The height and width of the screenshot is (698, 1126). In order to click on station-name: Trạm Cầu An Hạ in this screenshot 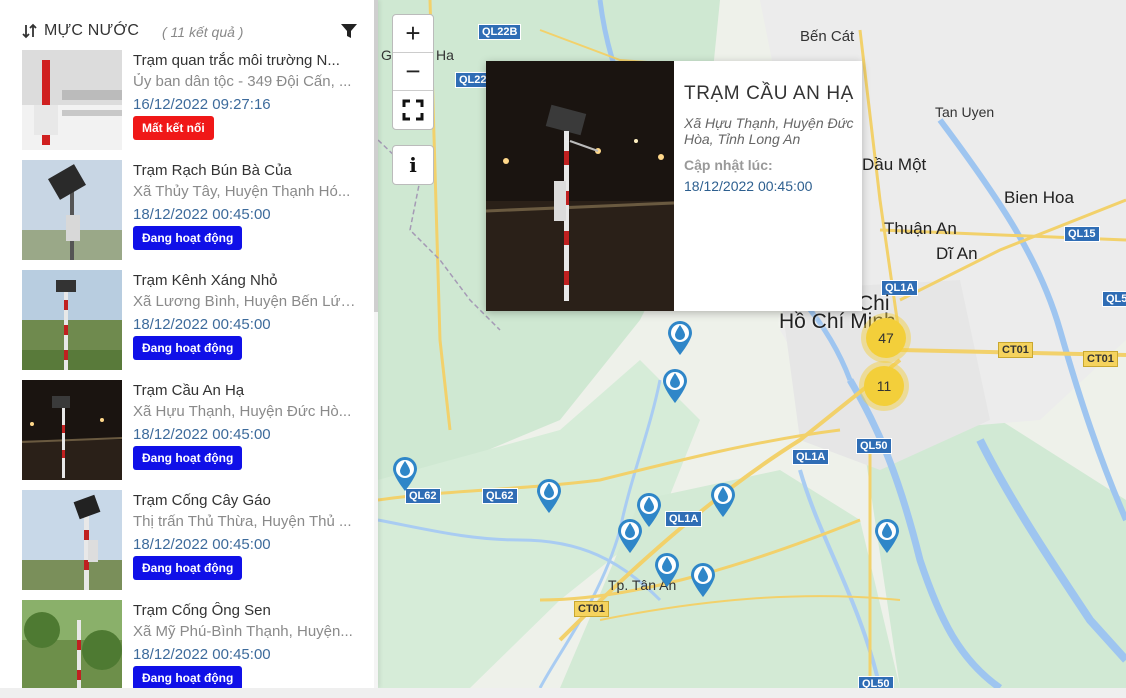, I will do `click(189, 390)`.